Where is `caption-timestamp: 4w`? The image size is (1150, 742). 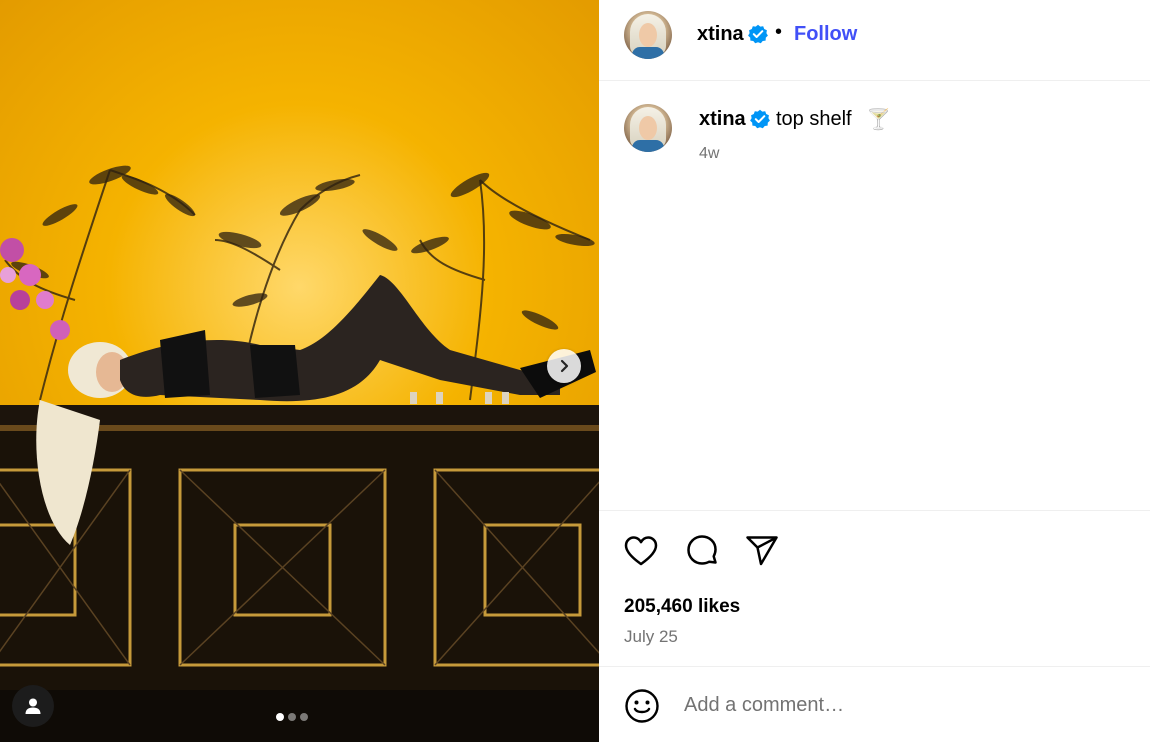 caption-timestamp: 4w is located at coordinates (709, 154).